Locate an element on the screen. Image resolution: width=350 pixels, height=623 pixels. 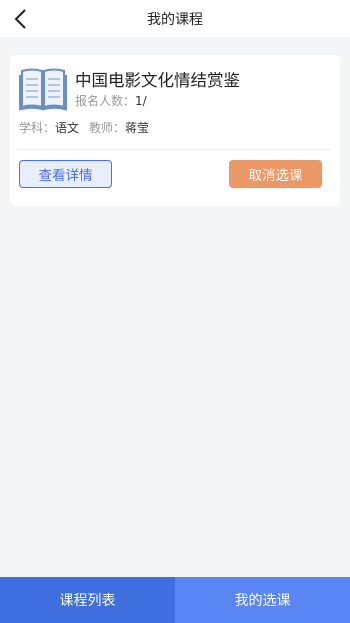
chevron-left-icon is located at coordinates (20, 19).